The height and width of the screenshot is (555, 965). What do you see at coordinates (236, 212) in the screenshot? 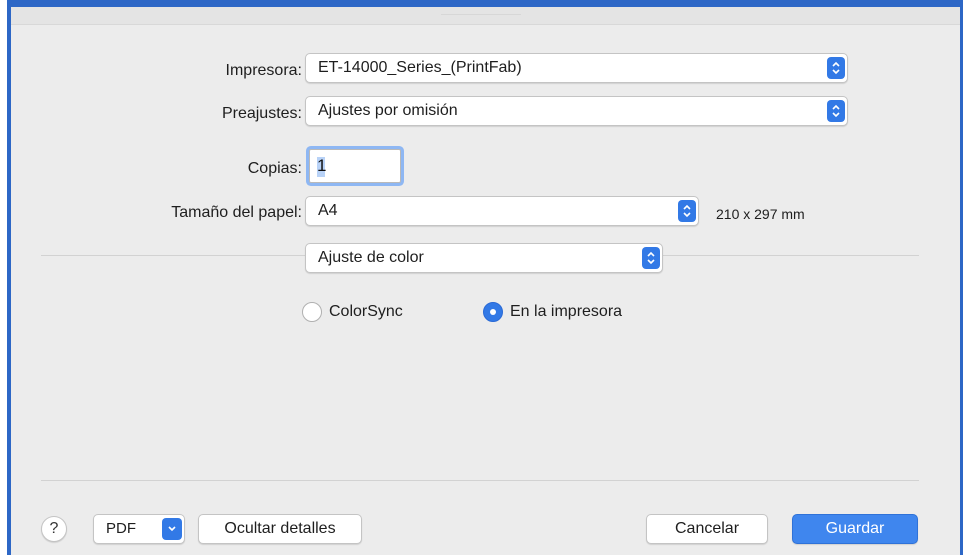
I see `paper-size-label: Tamaño del papel:` at bounding box center [236, 212].